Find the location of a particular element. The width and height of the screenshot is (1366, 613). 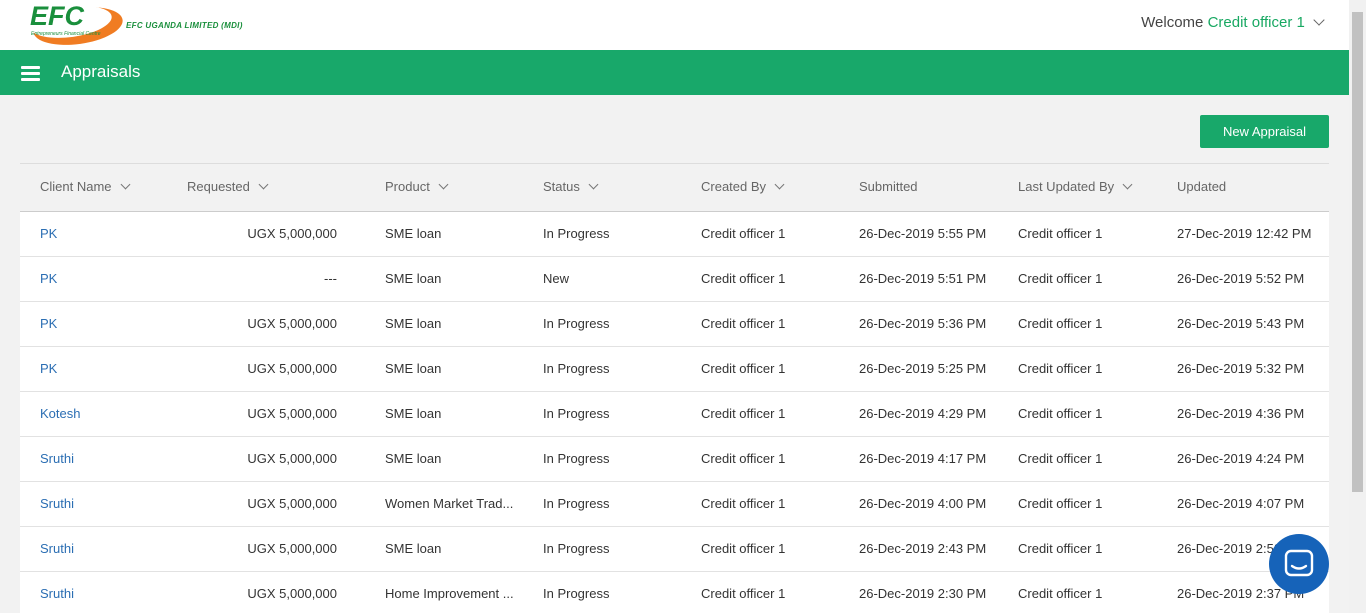

new-appraisal-button: New Appraisal is located at coordinates (1264, 131).